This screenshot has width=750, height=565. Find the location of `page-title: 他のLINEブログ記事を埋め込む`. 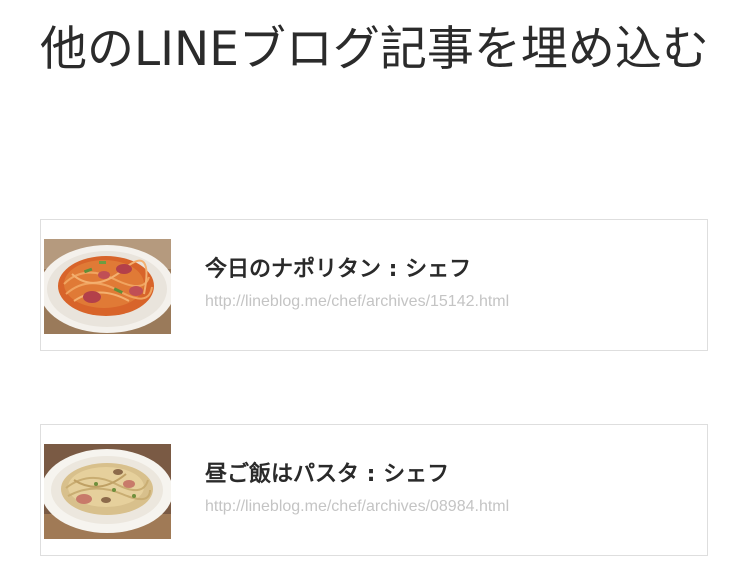

page-title: 他のLINEブログ記事を埋め込む is located at coordinates (374, 49).